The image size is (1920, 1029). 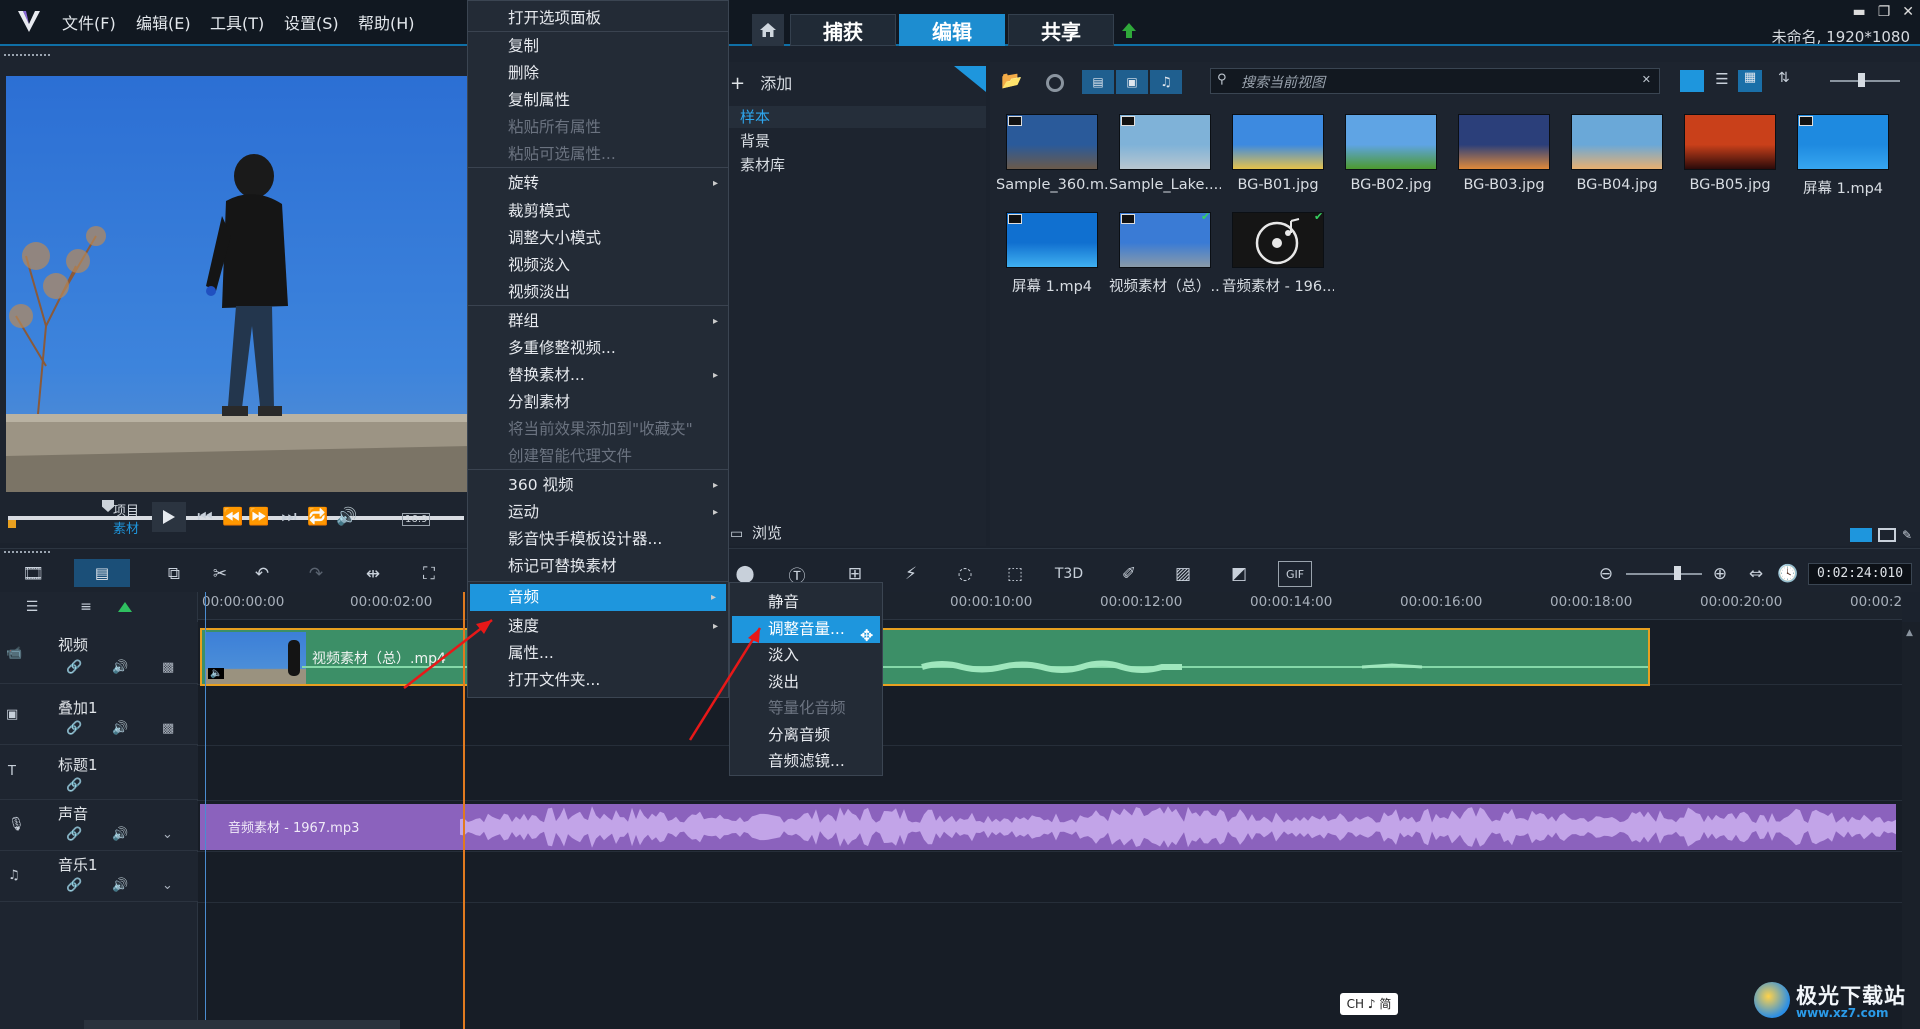 What do you see at coordinates (582, 680) in the screenshot?
I see `annotation-arrows` at bounding box center [582, 680].